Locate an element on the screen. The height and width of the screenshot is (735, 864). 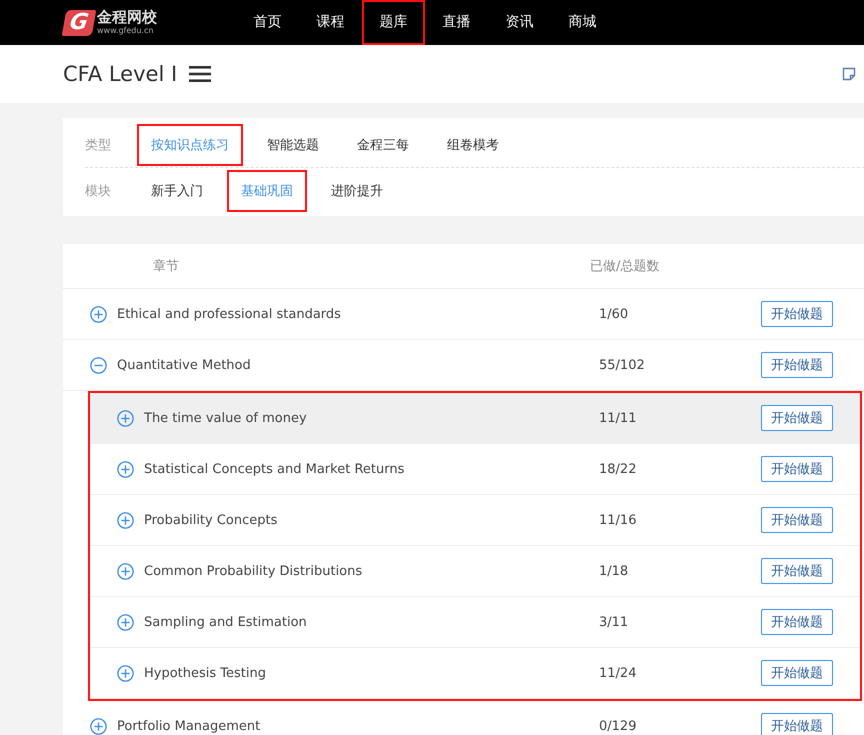
progress-count: 18/22 is located at coordinates (618, 469).